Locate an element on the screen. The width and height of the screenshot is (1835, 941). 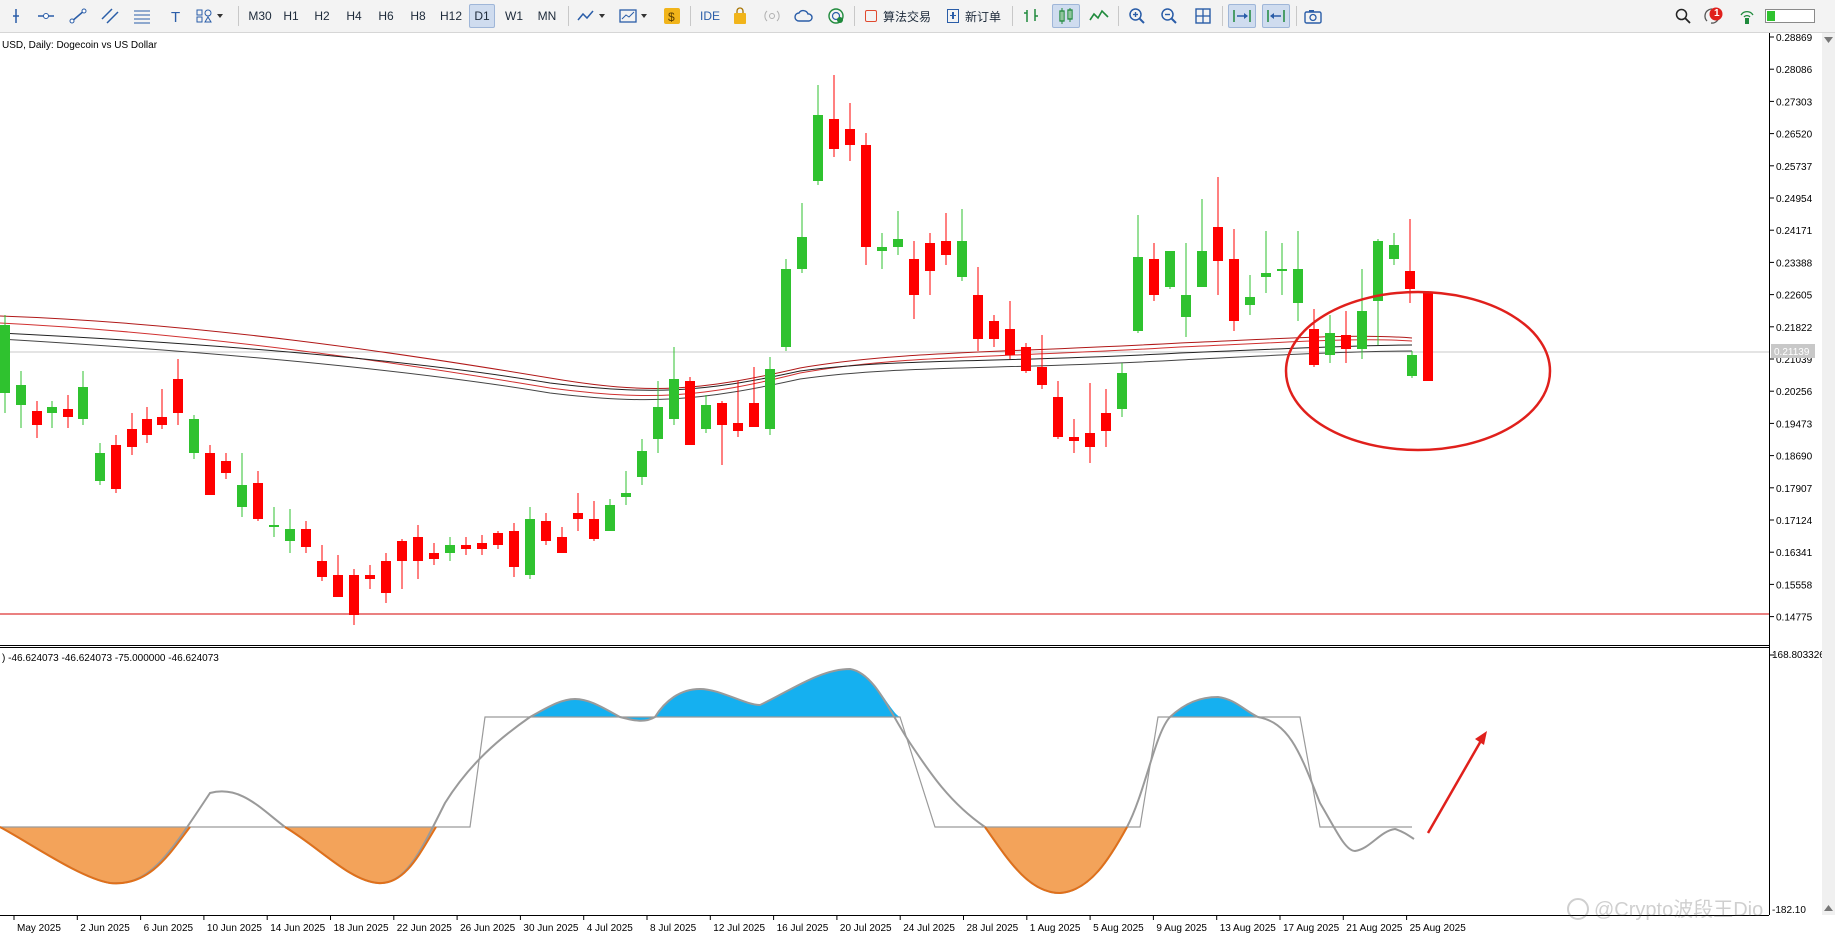
bar-chart-icon is located at coordinates (1031, 16).